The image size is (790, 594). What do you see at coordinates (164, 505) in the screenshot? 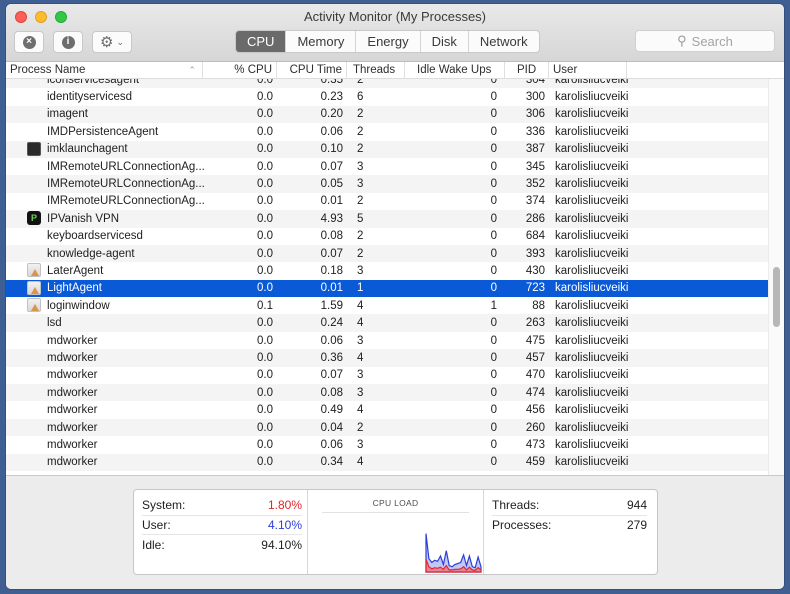
I see `system-label: System:` at bounding box center [164, 505].